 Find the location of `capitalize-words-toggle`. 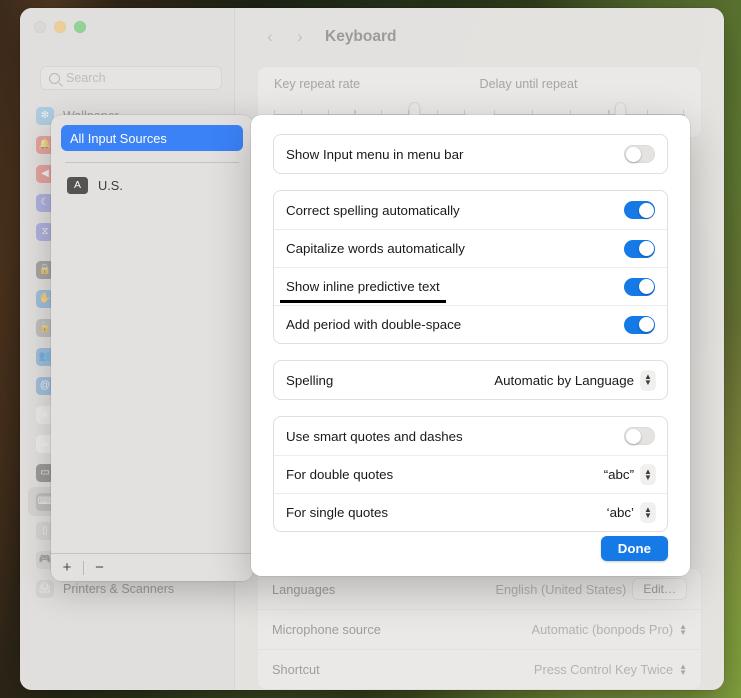

capitalize-words-toggle is located at coordinates (639, 248).